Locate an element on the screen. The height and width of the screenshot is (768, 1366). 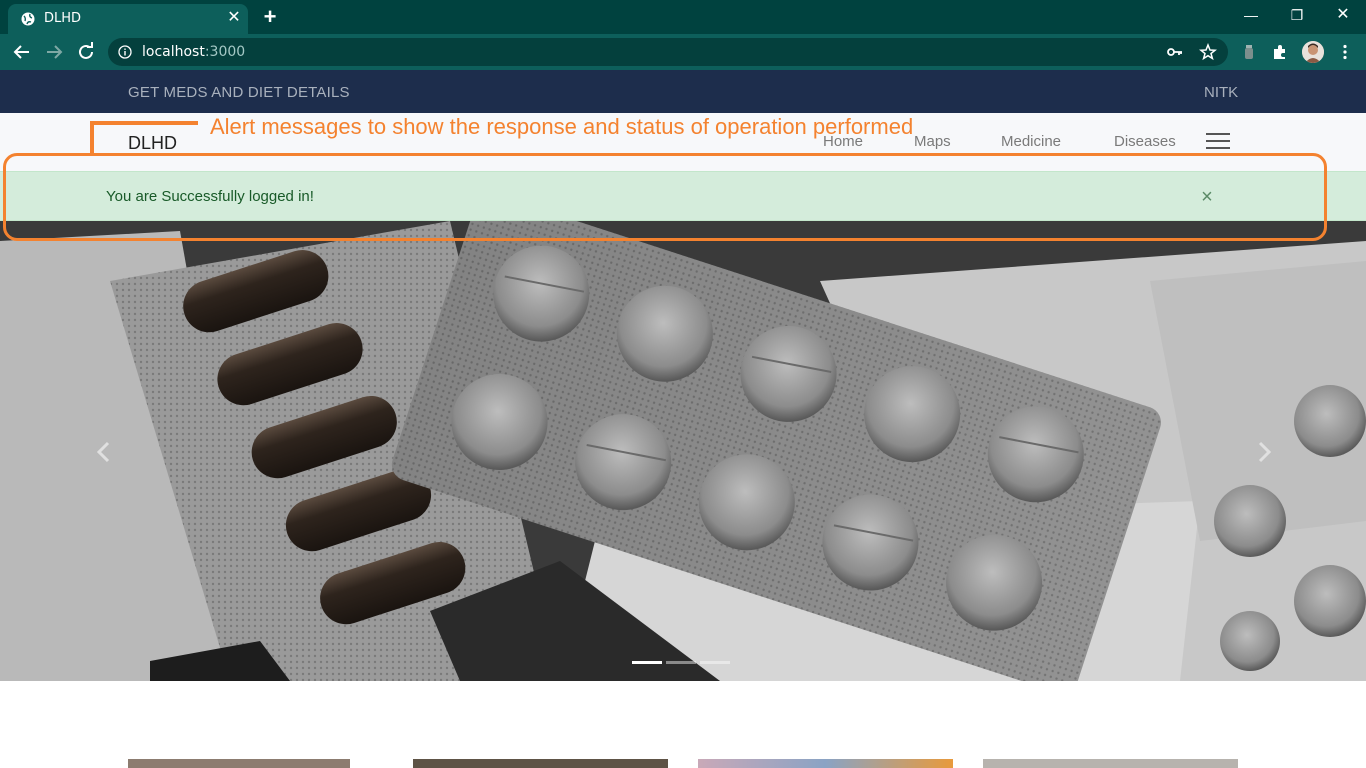
feature-cards-row is located at coordinates (683, 763).